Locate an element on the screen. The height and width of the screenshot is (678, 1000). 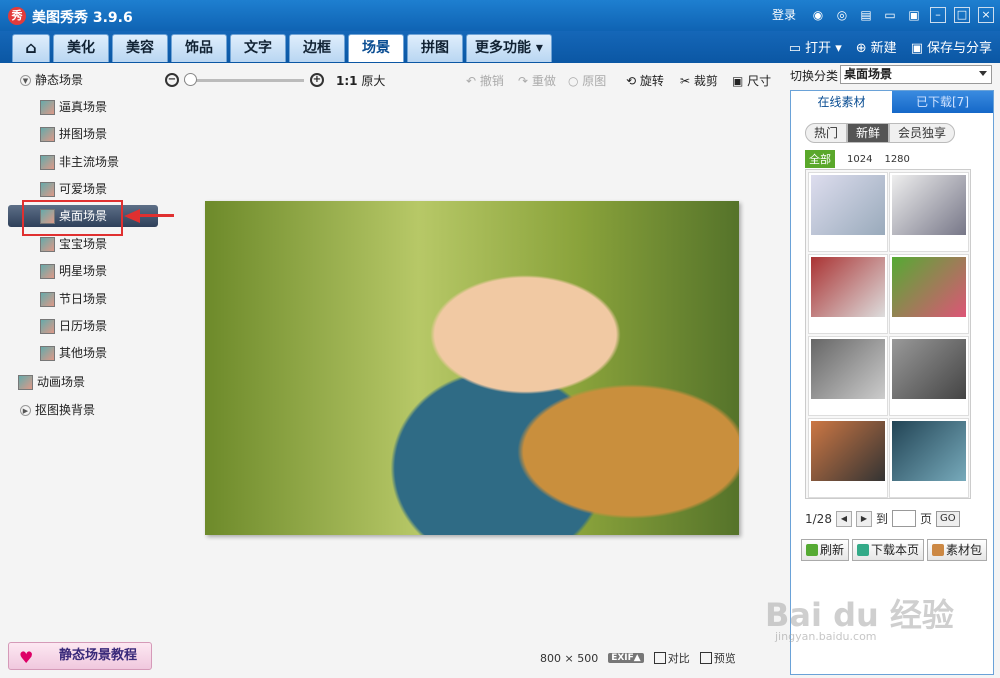
tab-home: ⌂ is located at coordinates (31, 48).